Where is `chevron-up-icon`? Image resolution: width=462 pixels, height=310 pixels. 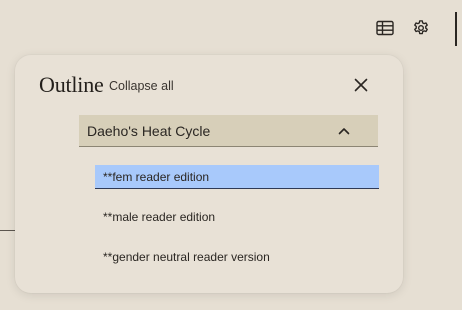 chevron-up-icon is located at coordinates (344, 131).